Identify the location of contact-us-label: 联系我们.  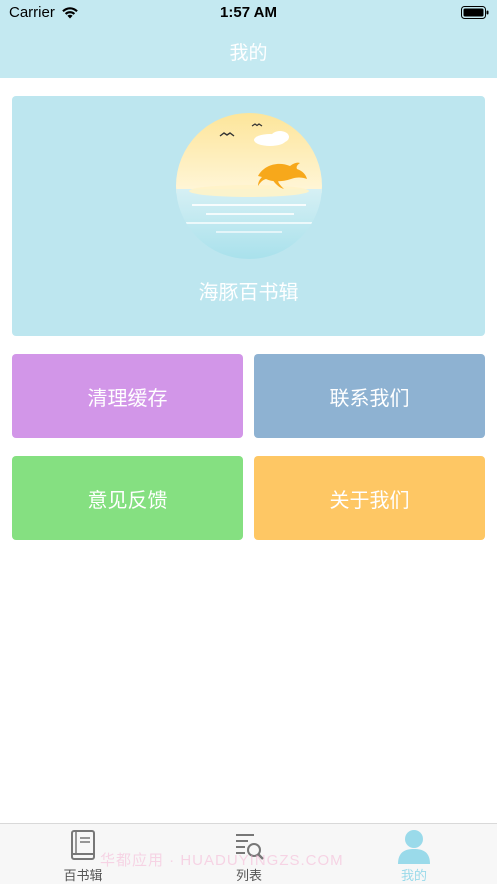
(369, 397).